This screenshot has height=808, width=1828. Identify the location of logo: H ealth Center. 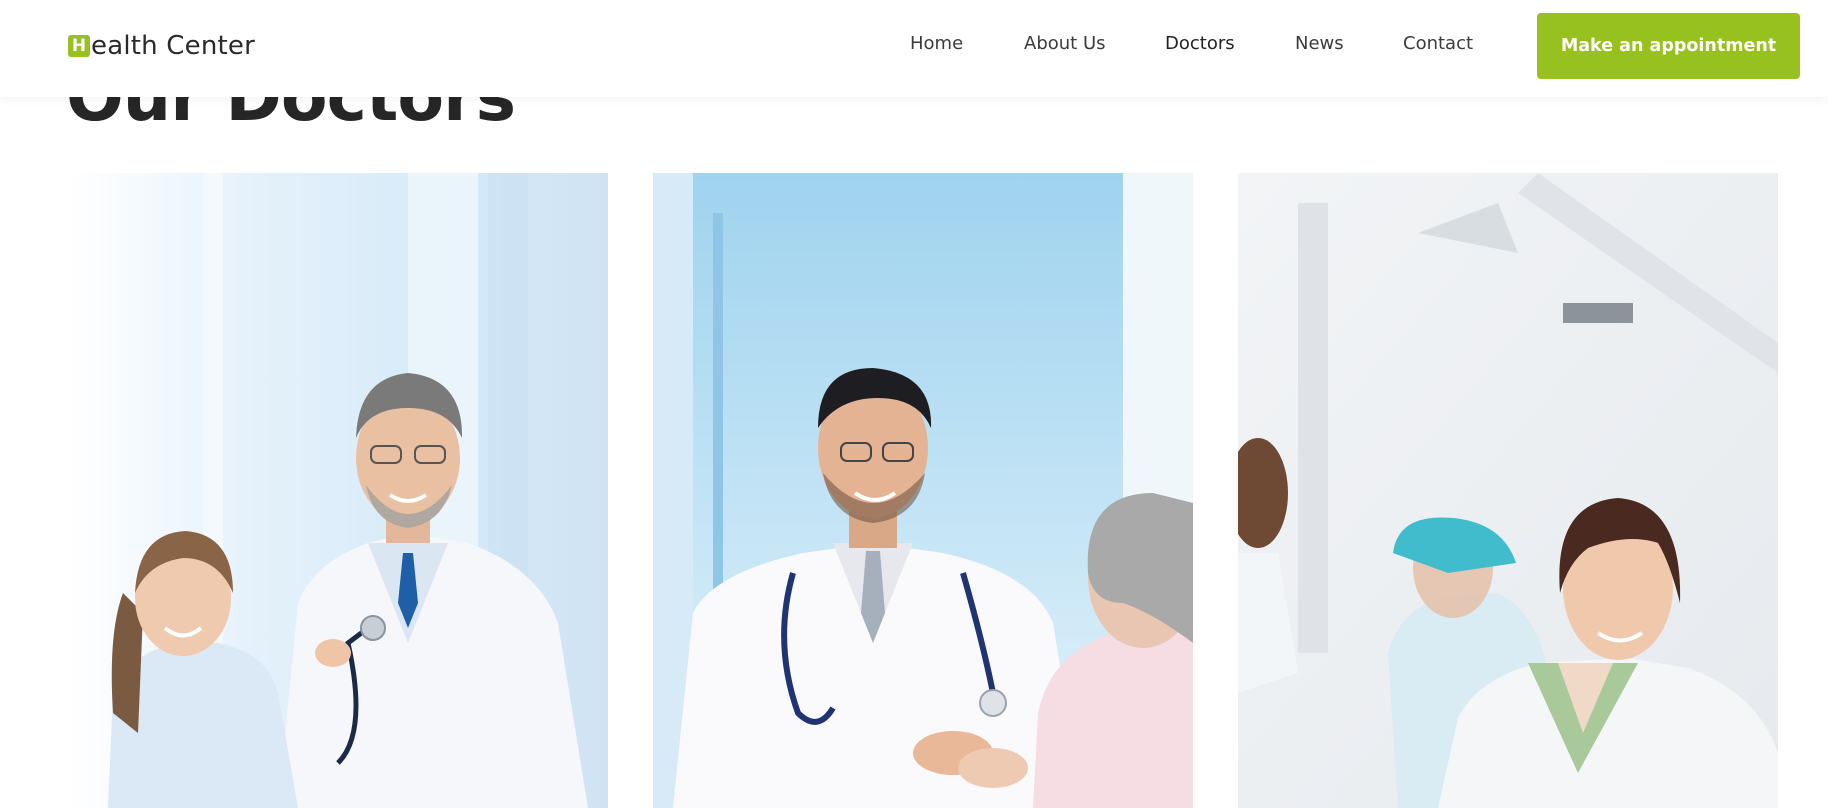
(161, 46).